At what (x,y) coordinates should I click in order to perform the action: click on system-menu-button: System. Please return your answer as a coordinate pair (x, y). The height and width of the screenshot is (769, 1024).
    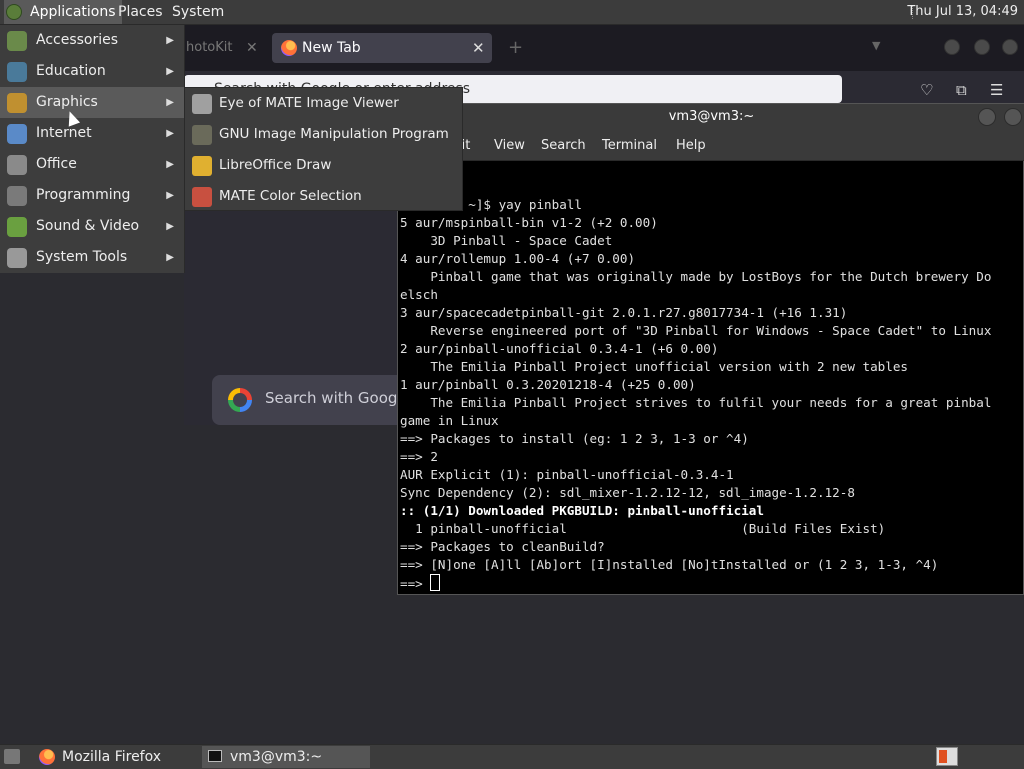
    Looking at the image, I should click on (198, 12).